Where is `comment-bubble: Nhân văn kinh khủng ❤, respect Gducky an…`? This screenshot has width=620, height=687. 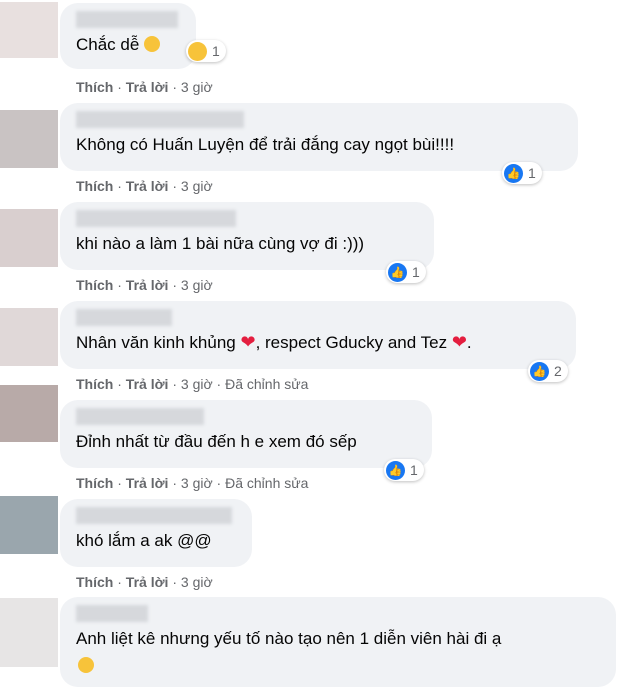
comment-bubble: Nhân văn kinh khủng ❤, respect Gducky an… is located at coordinates (318, 335).